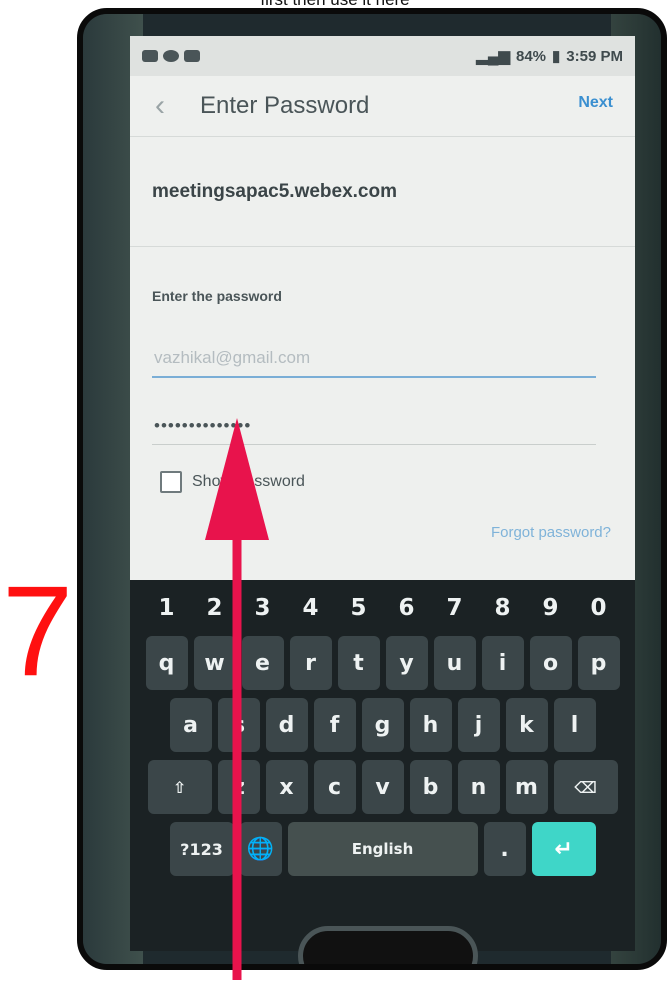 Image resolution: width=670 pixels, height=989 pixels. What do you see at coordinates (237, 479) in the screenshot?
I see `arrow-head` at bounding box center [237, 479].